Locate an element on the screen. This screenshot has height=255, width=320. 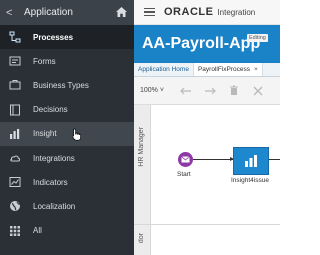
tab-application-home: Application Home is located at coordinates (164, 69).